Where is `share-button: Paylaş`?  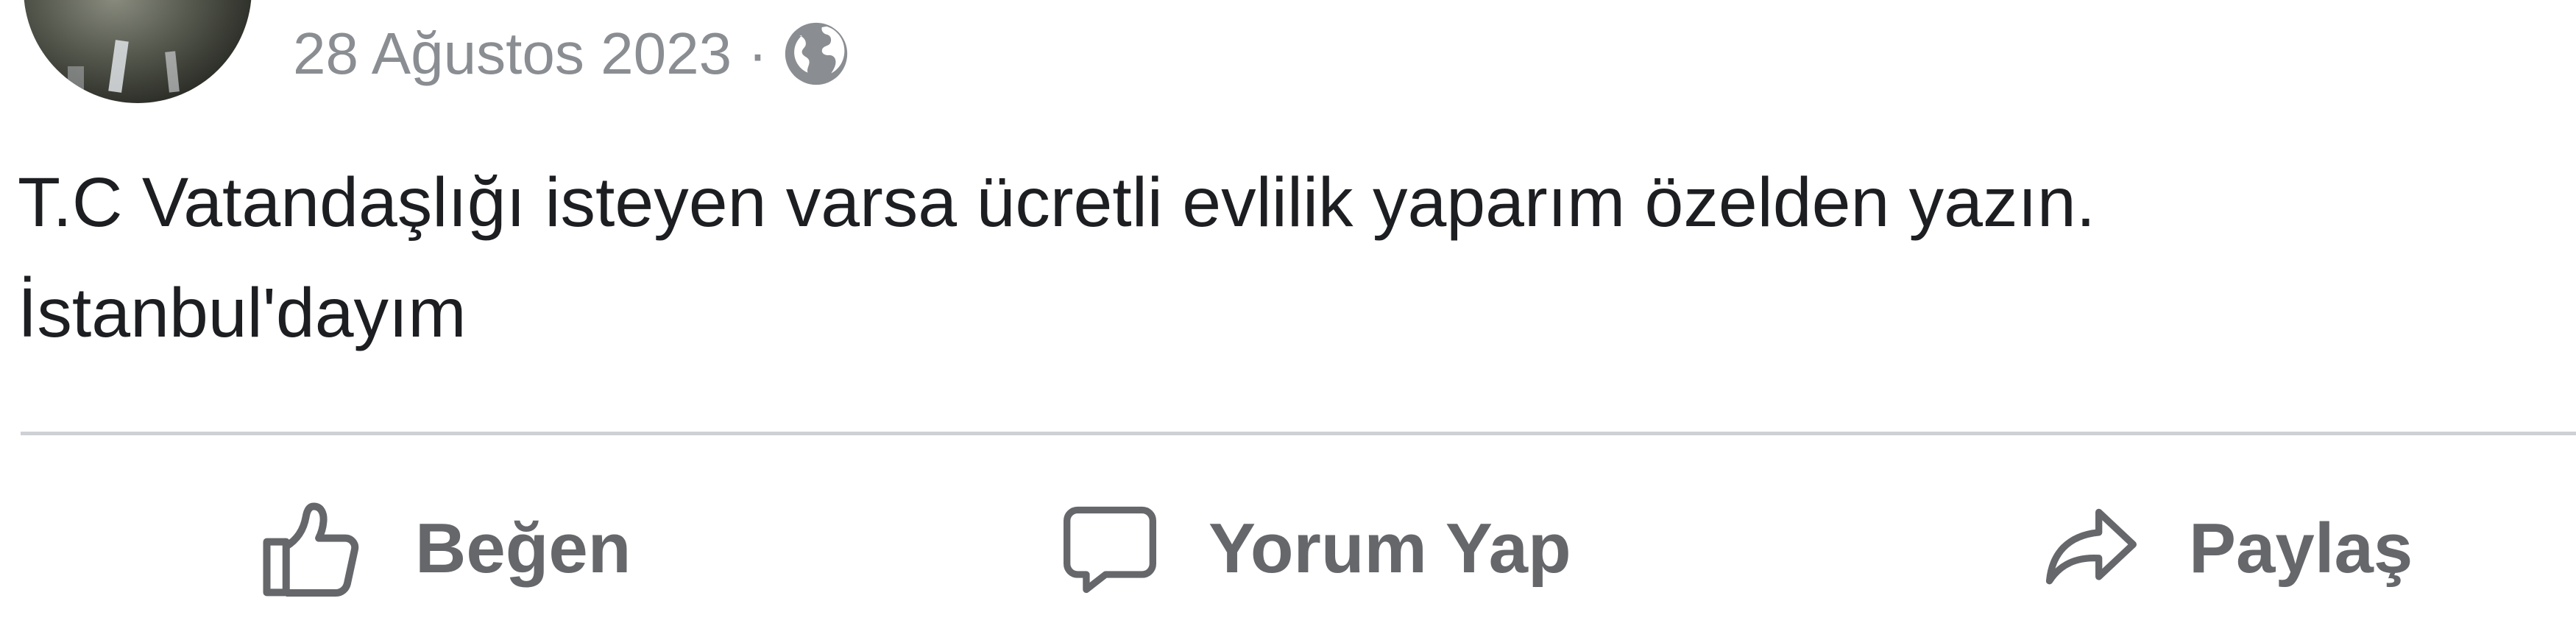
share-button: Paylaş is located at coordinates (2226, 548).